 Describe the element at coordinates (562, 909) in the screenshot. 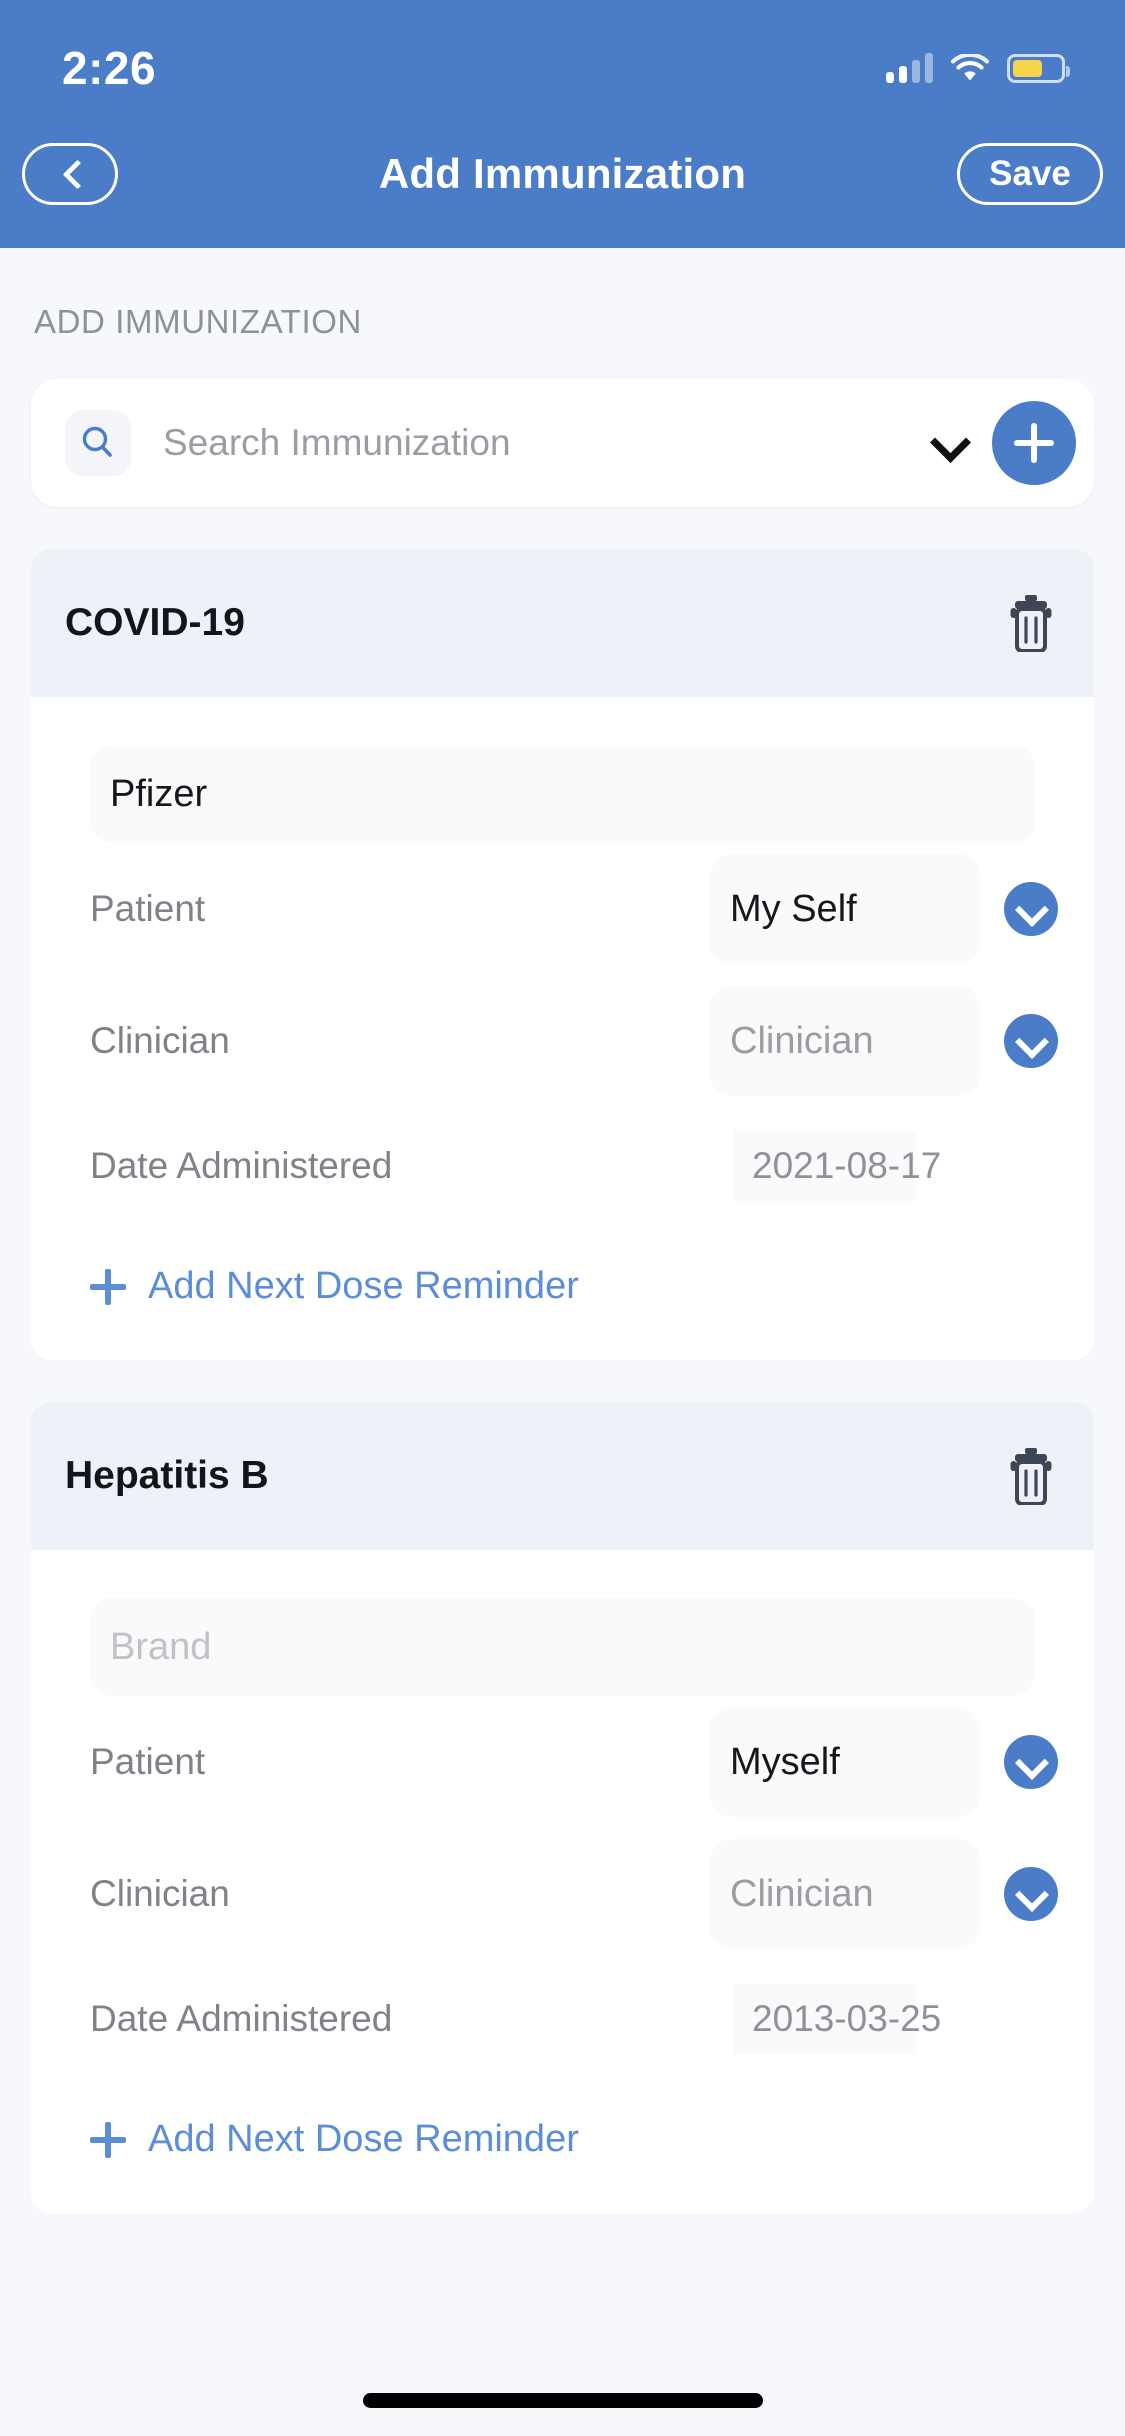

I see `form-row: Patient My Self` at that location.